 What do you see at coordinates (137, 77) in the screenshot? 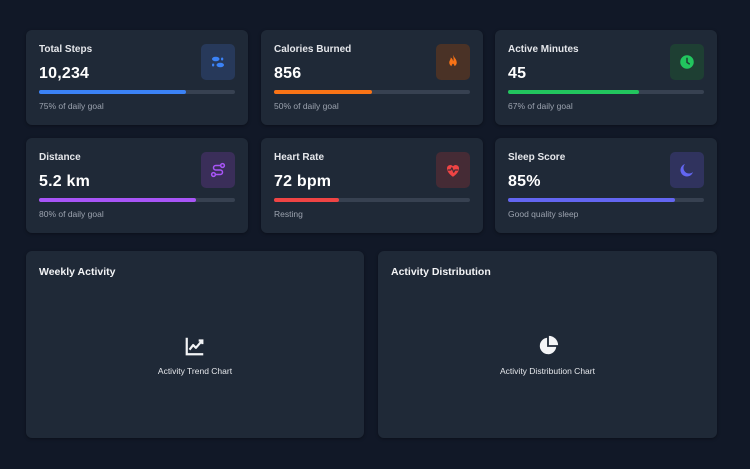
I see `stat-card-total-steps: Total Steps 10,234 75% of daily goal` at bounding box center [137, 77].